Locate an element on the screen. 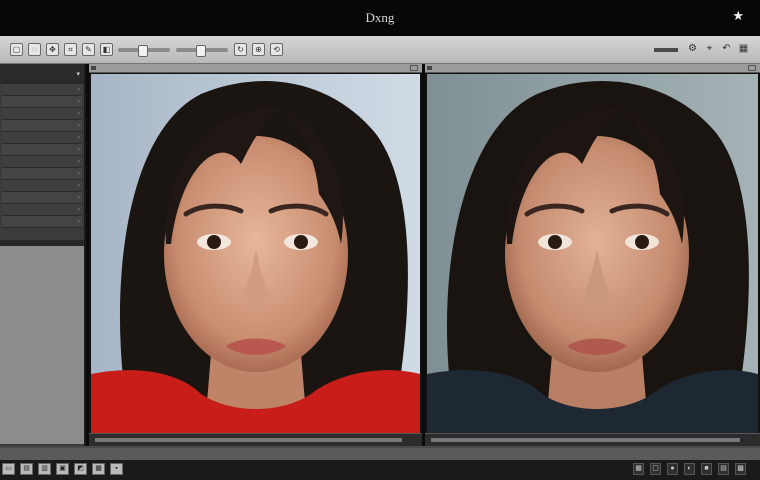 Image resolution: width=760 pixels, height=480 pixels. toolbar-right-group: ⚙ ⌖ ↶ ▦ is located at coordinates (704, 49).